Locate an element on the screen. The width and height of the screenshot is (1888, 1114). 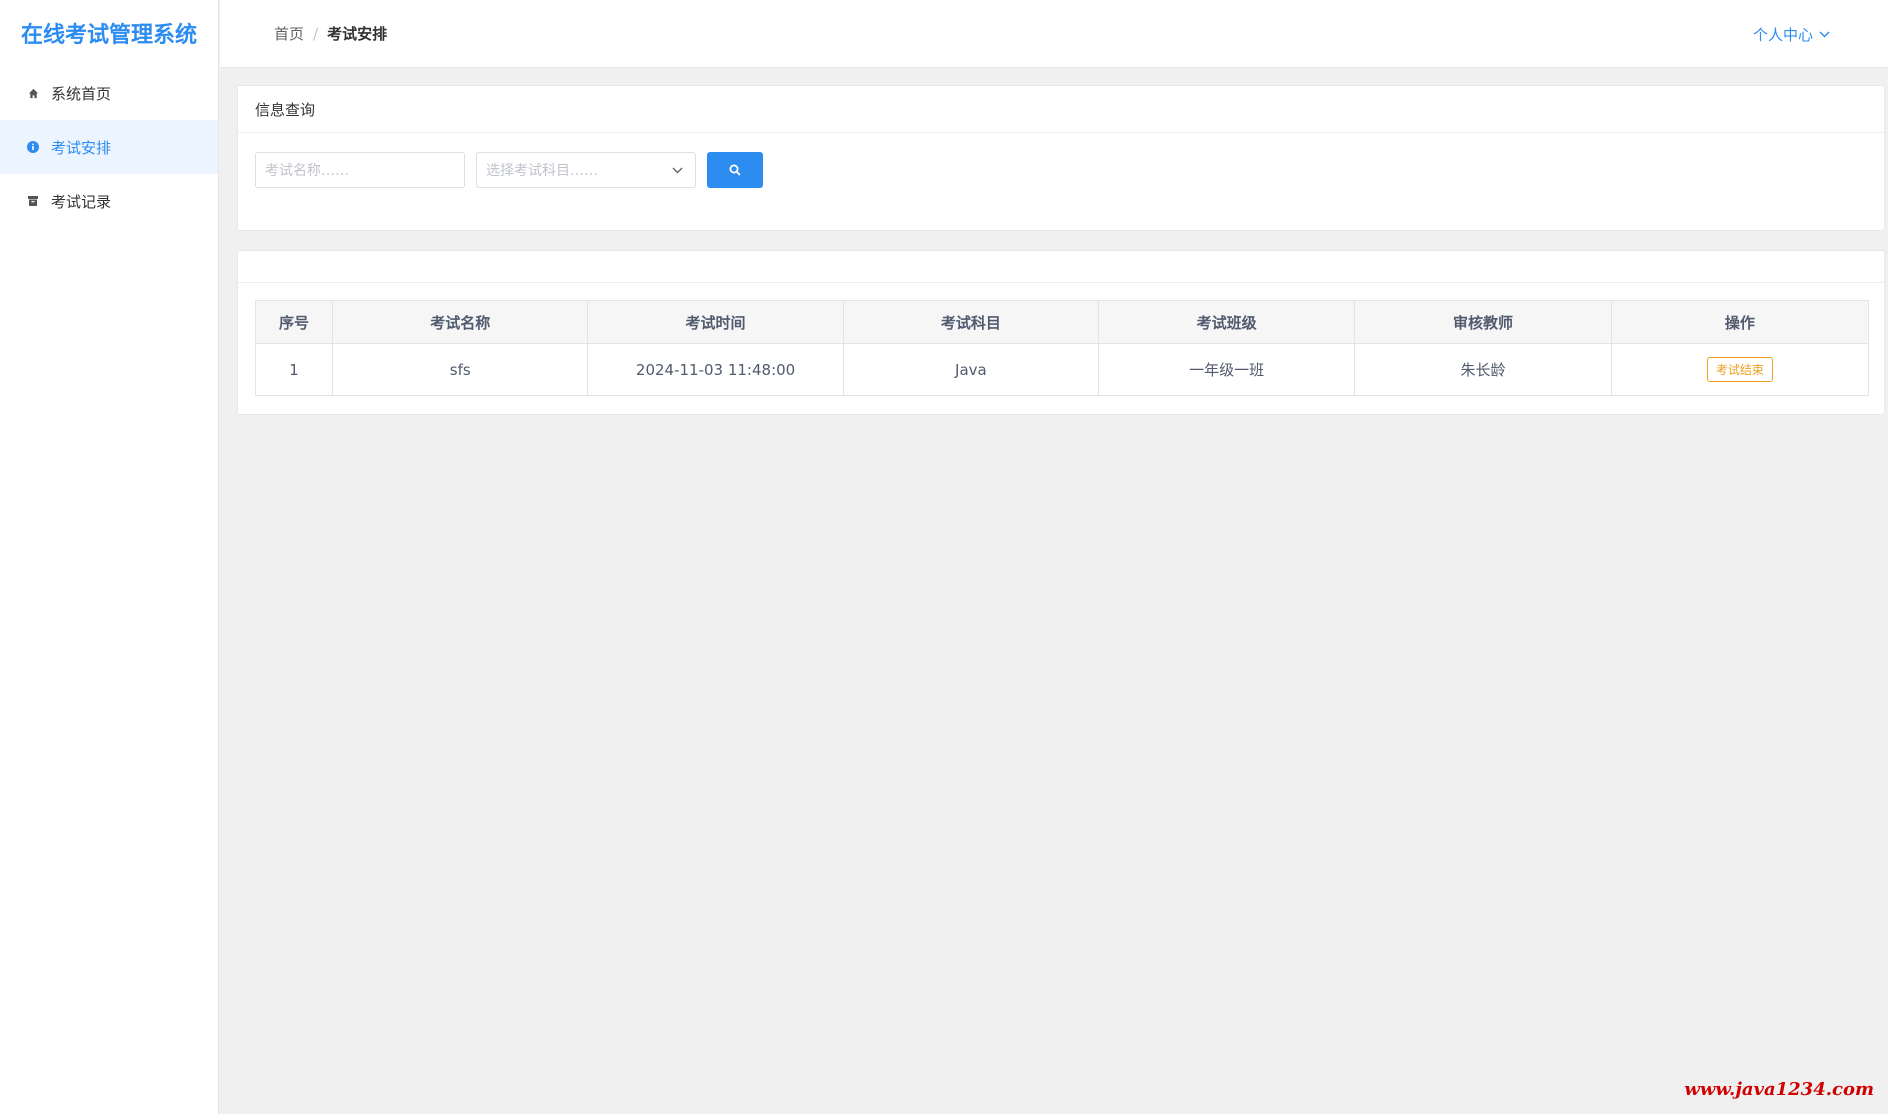
top-header: 首页 / 考试安排 个人中心 is located at coordinates (1054, 34).